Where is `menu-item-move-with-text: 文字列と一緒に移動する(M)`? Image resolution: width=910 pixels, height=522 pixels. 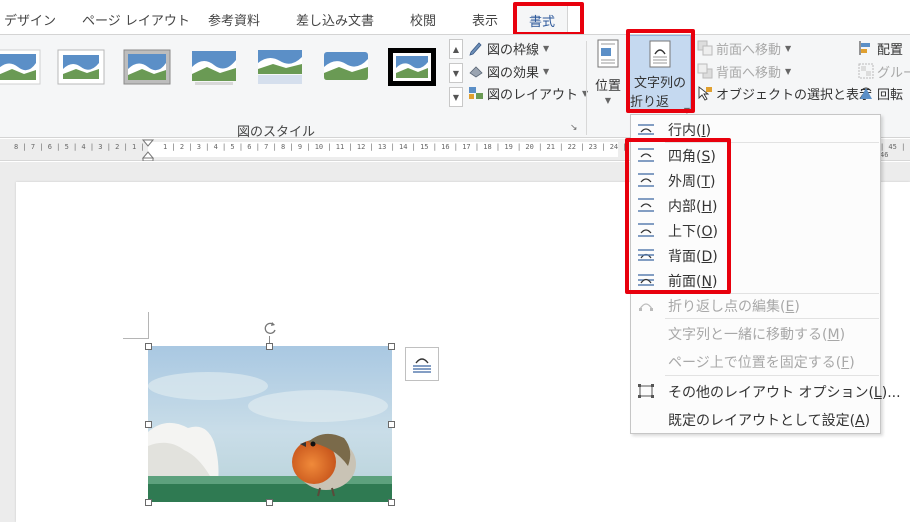 menu-item-move-with-text: 文字列と一緒に移動する(M) is located at coordinates (755, 333).